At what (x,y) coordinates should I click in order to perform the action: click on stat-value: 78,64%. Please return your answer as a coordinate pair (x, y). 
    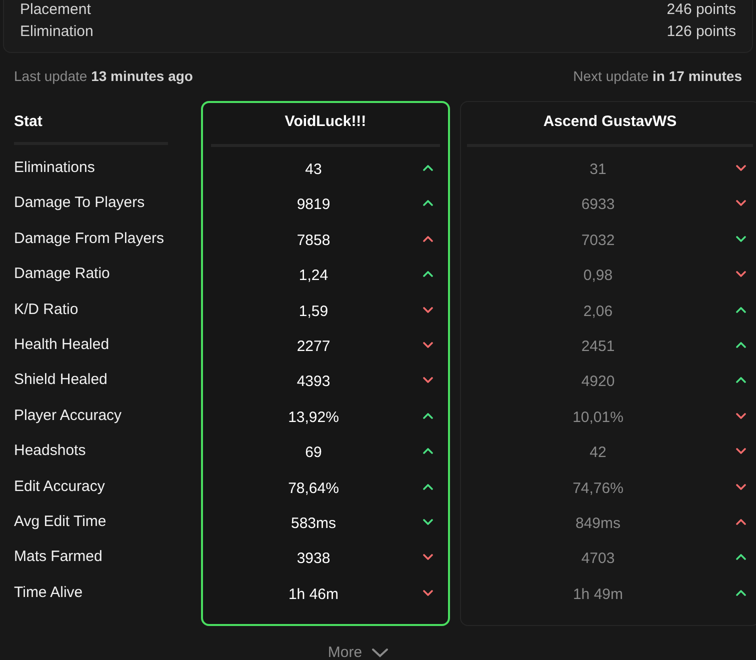
    Looking at the image, I should click on (313, 488).